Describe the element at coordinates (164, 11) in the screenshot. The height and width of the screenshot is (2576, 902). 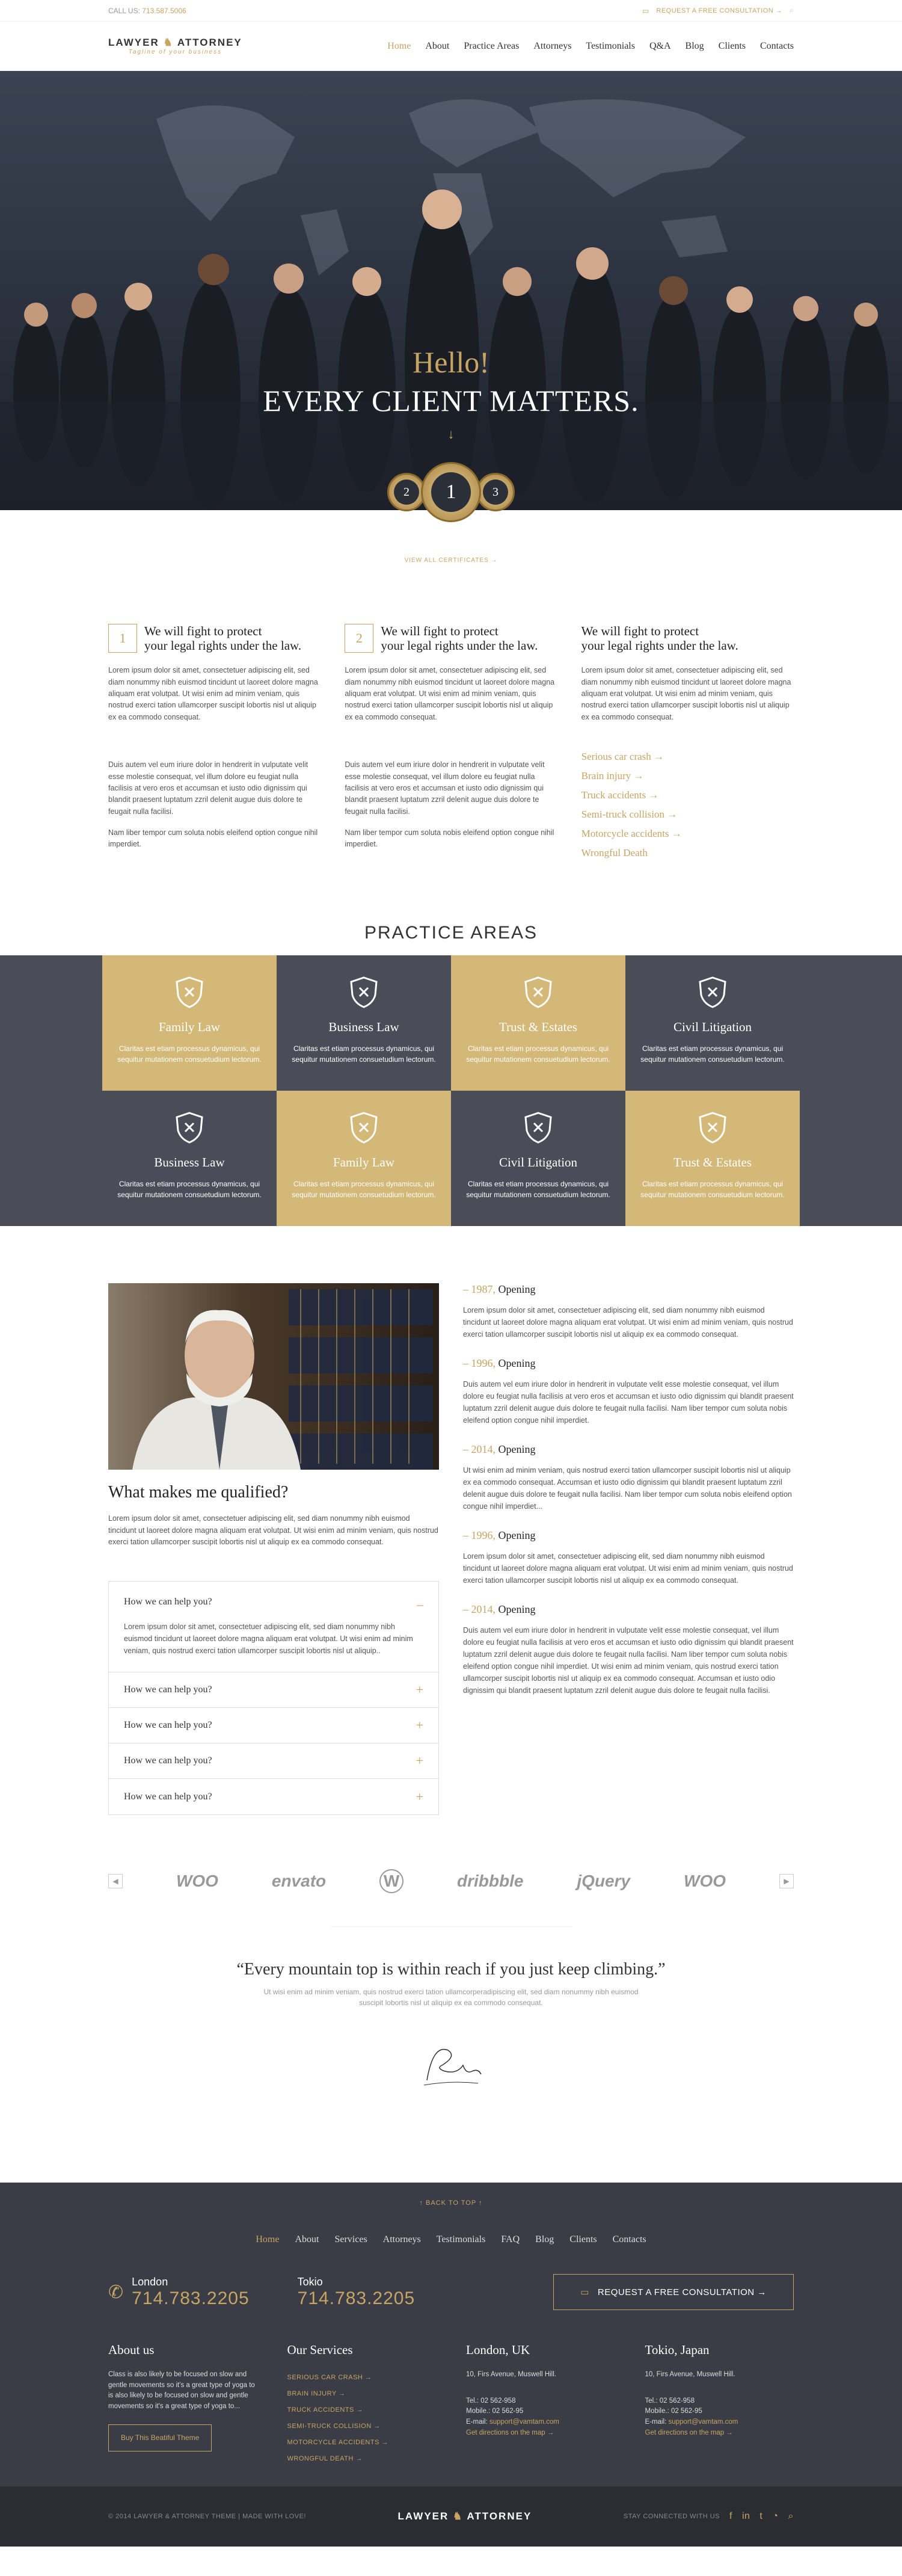
I see `top-phone: 713.587.5006` at that location.